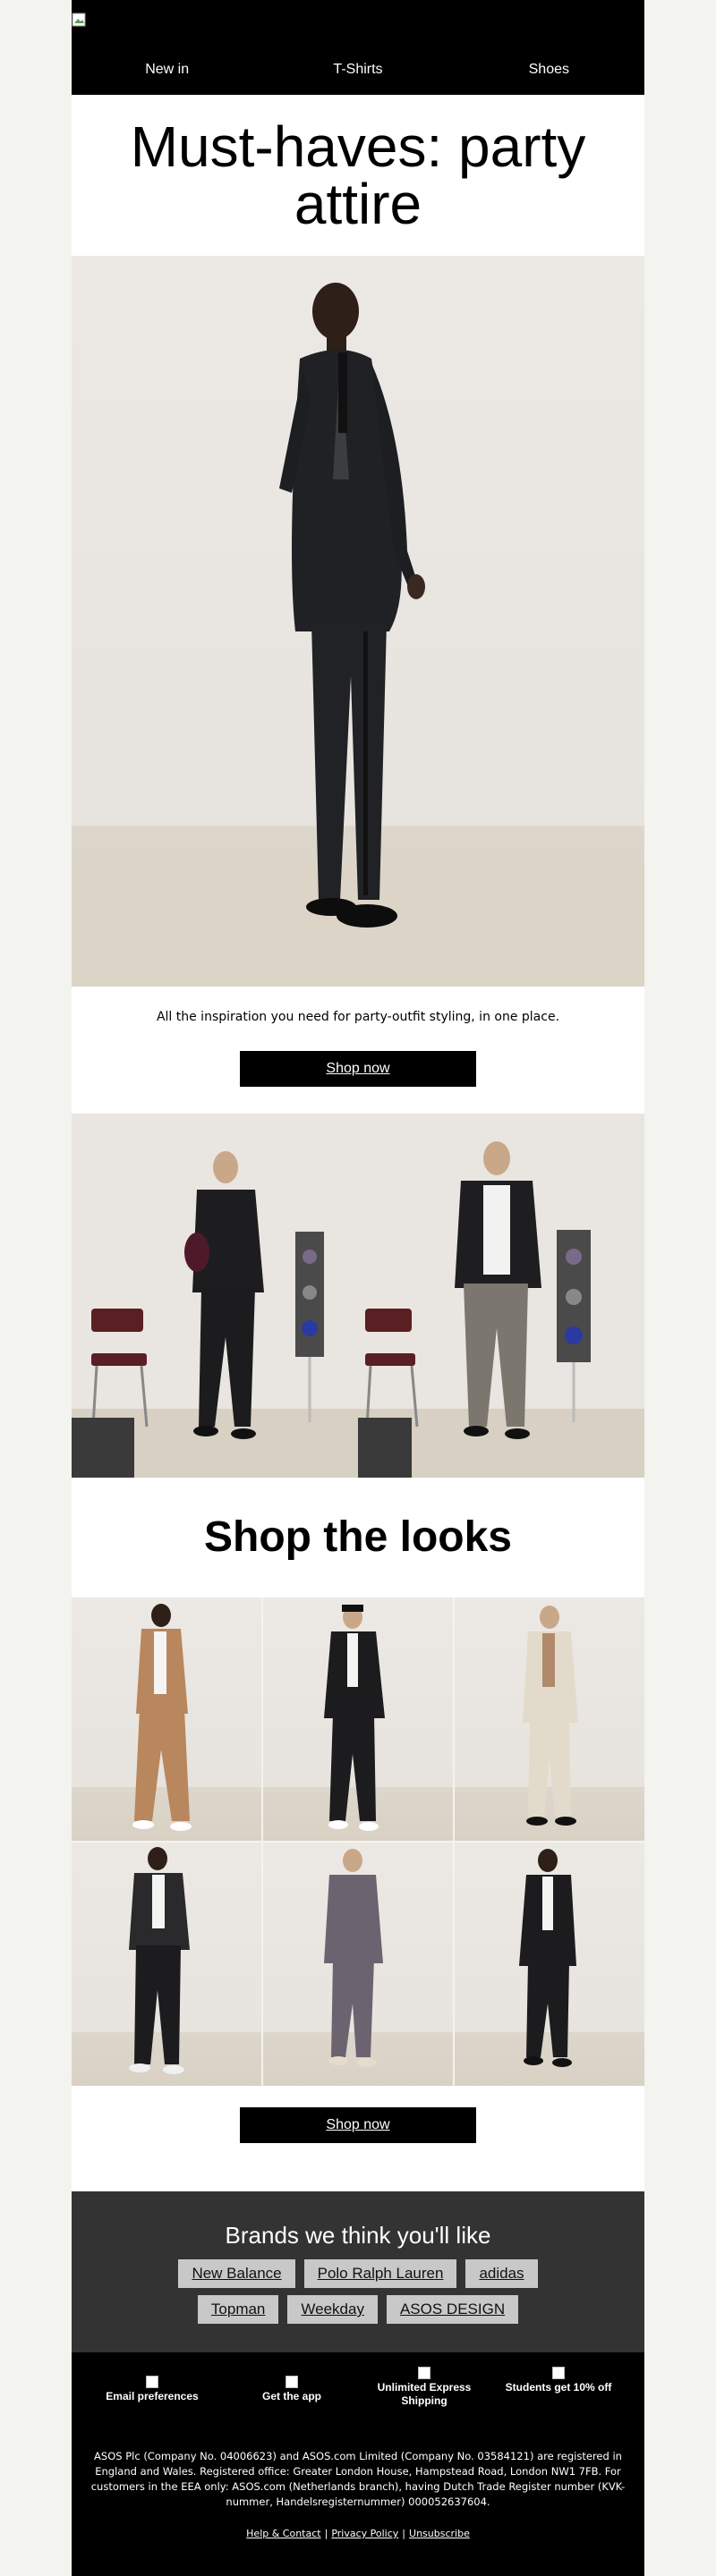  Describe the element at coordinates (358, 2235) in the screenshot. I see `brands-title: Brands we think you'll like` at that location.